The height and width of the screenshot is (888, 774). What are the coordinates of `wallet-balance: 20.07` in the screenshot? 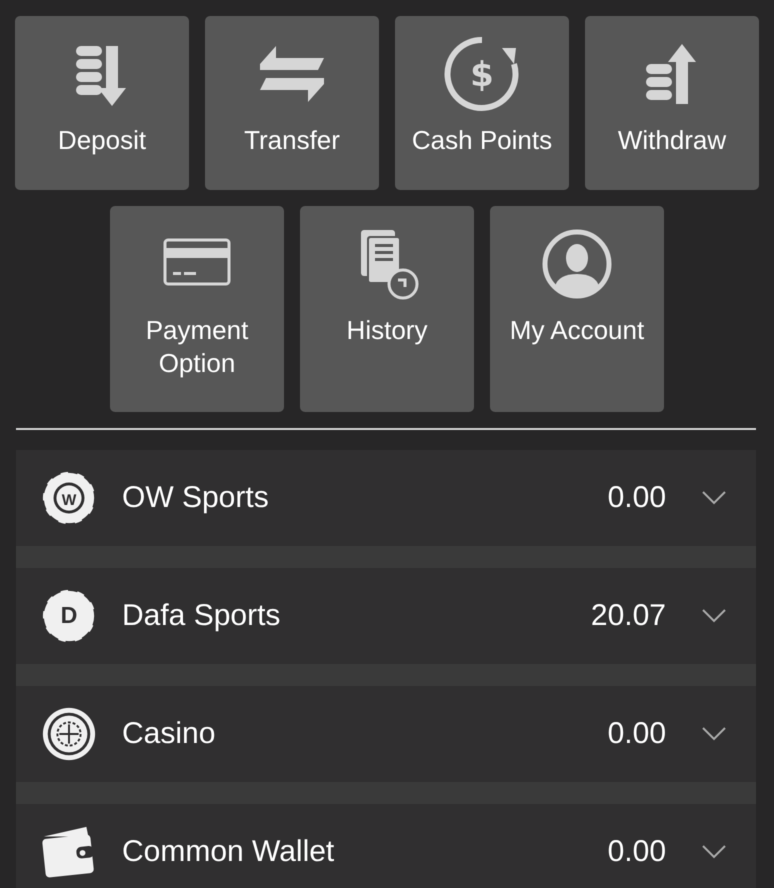 It's located at (628, 616).